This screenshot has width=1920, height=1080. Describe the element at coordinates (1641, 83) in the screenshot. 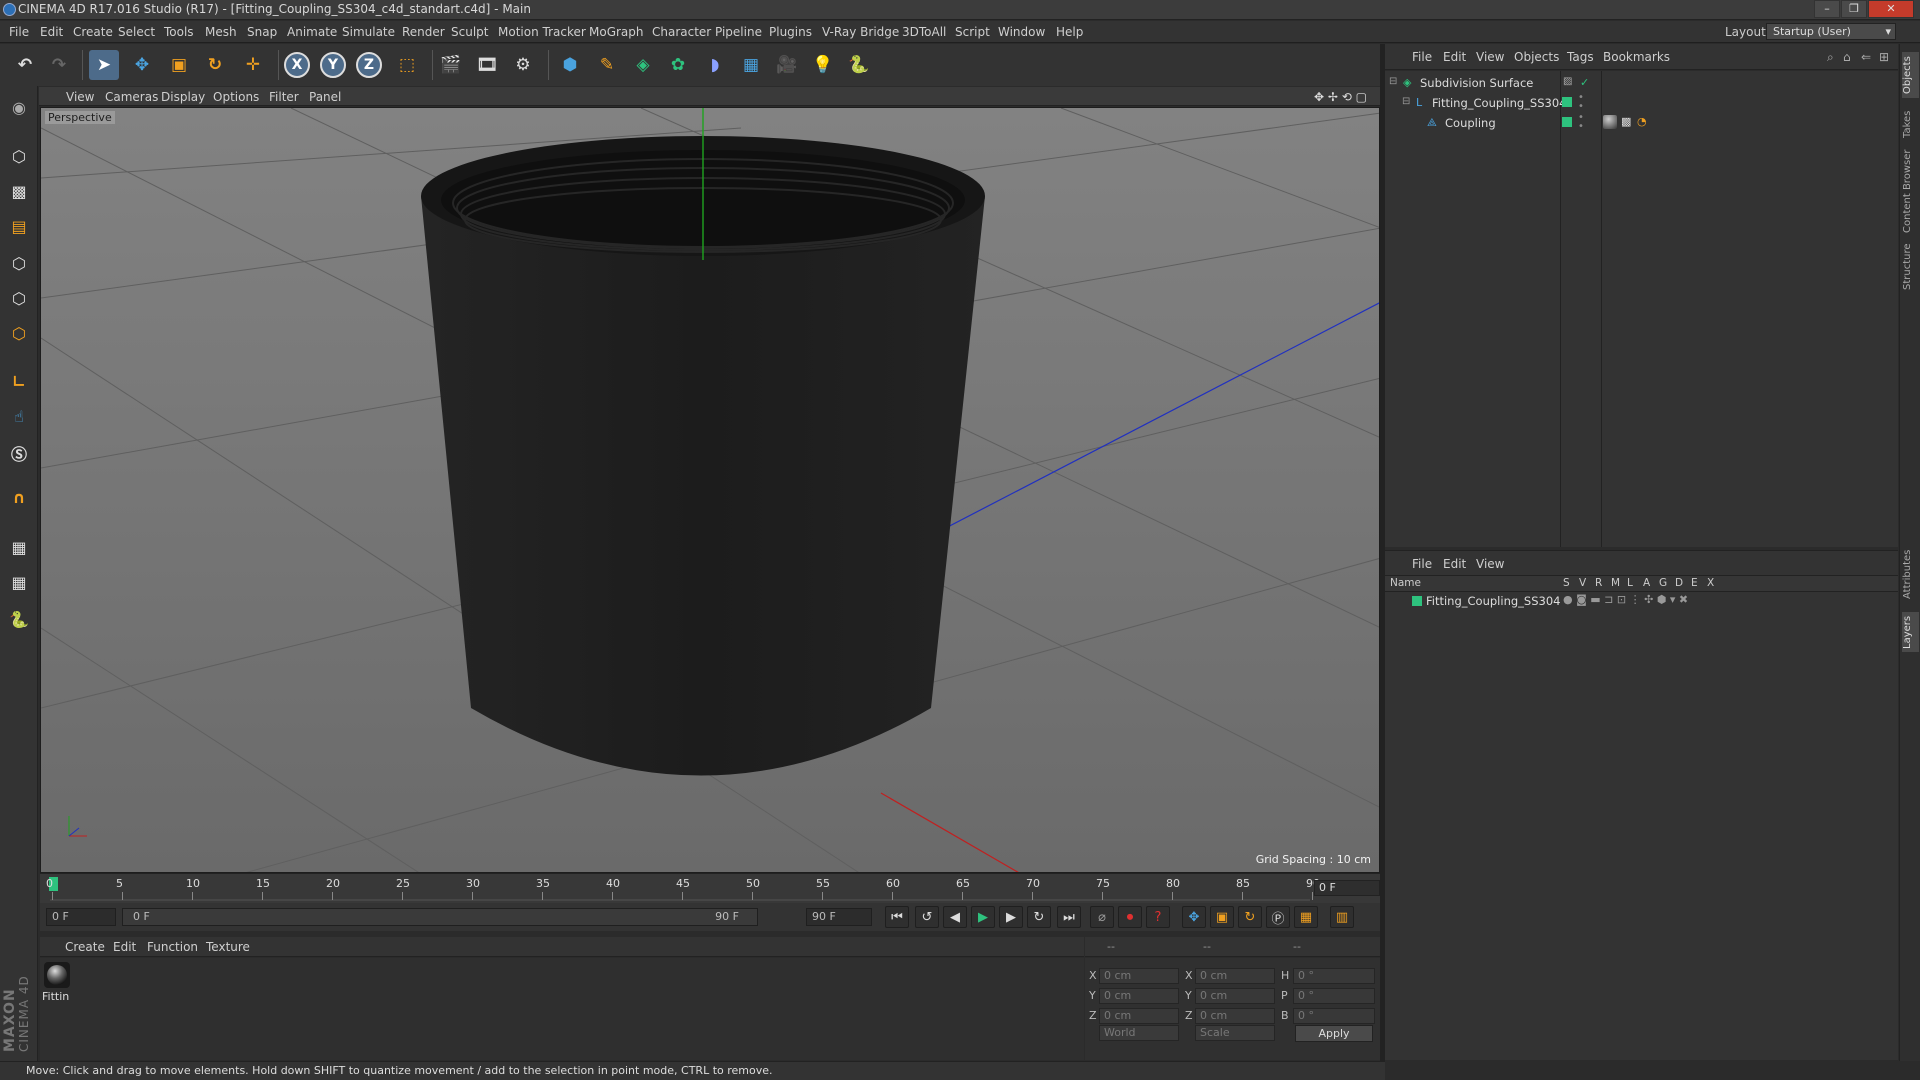

I see `object-row: ⊟ ◈ Subdivision Surface ▨ ✓` at that location.